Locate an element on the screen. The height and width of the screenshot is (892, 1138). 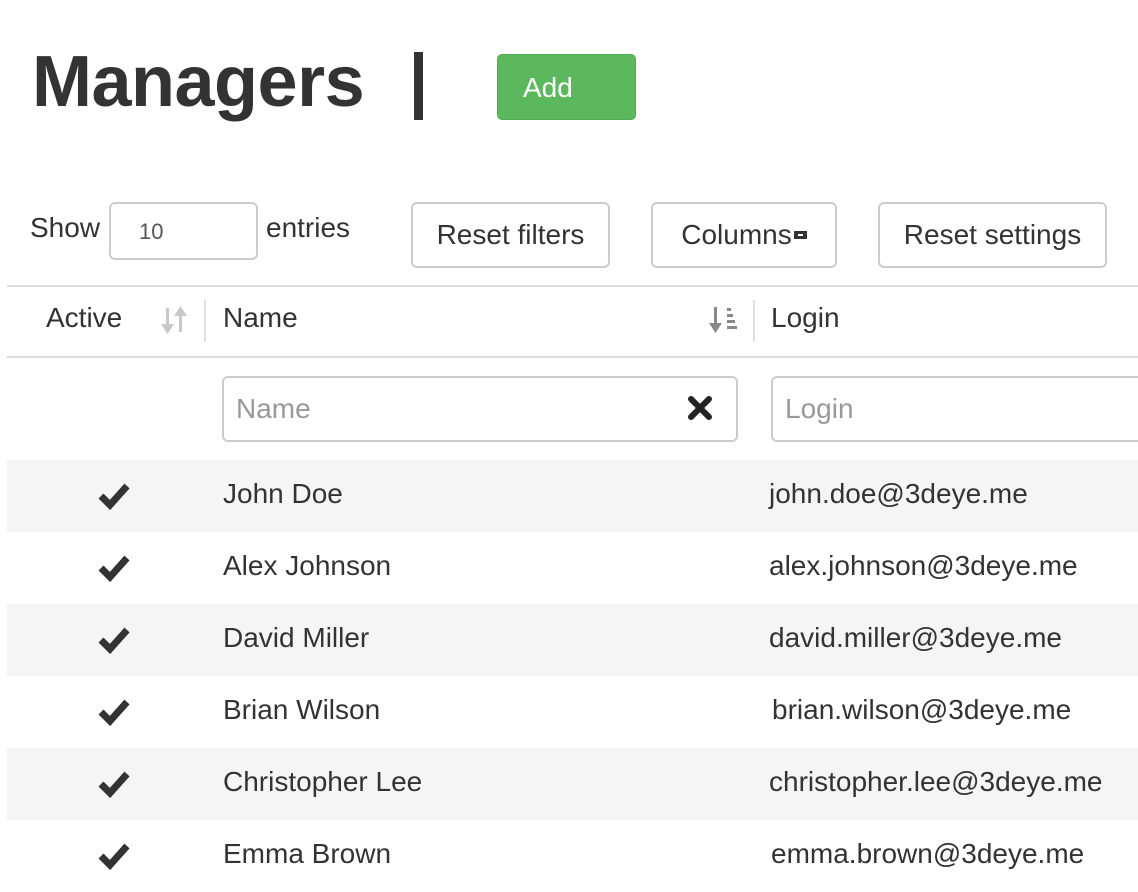
reset-settings-label: Reset settings is located at coordinates (992, 234).